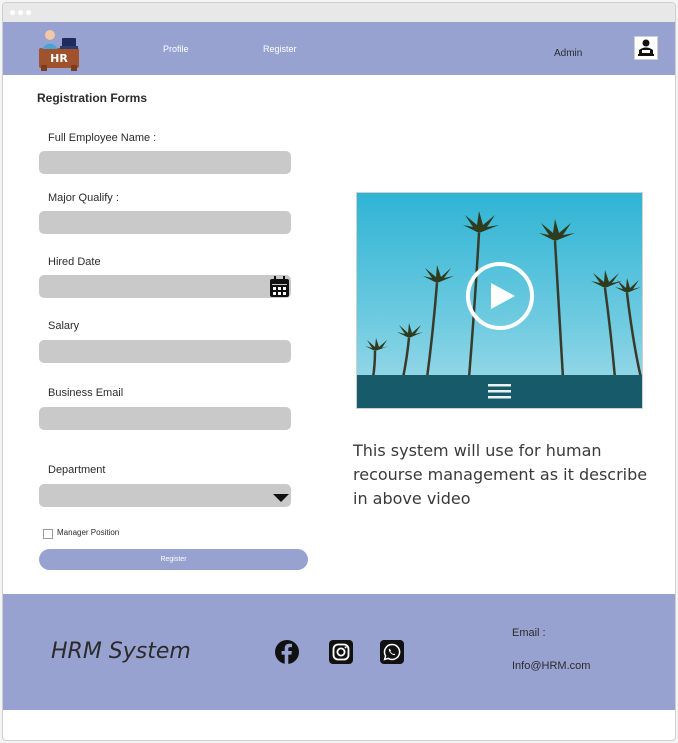  What do you see at coordinates (86, 393) in the screenshot?
I see `business-email-label: Business Email` at bounding box center [86, 393].